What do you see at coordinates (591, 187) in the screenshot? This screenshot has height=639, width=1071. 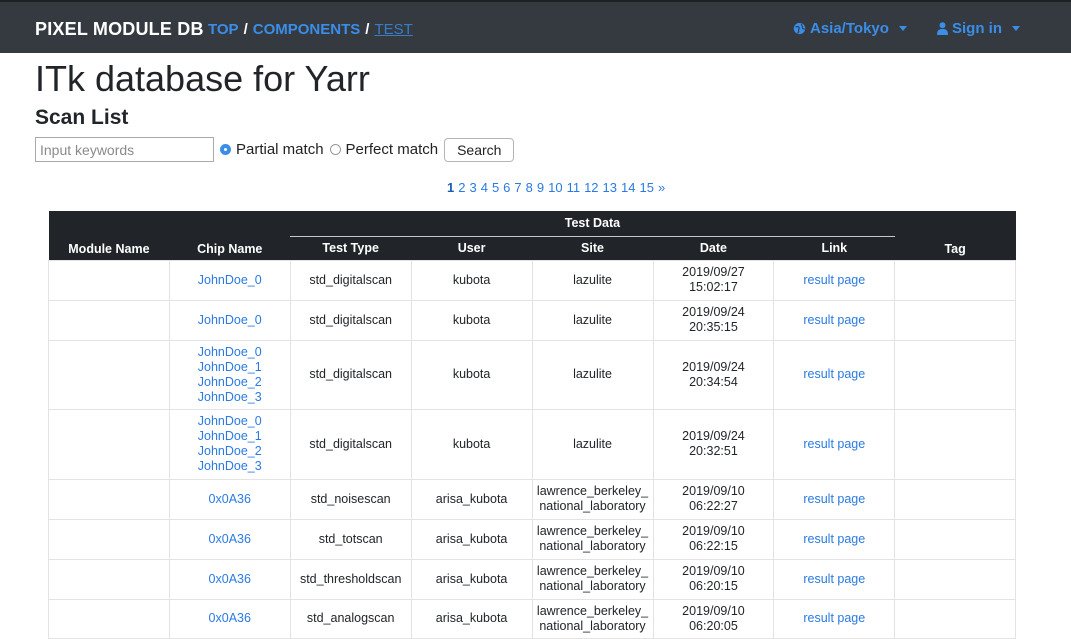 I see `page-link: 12` at bounding box center [591, 187].